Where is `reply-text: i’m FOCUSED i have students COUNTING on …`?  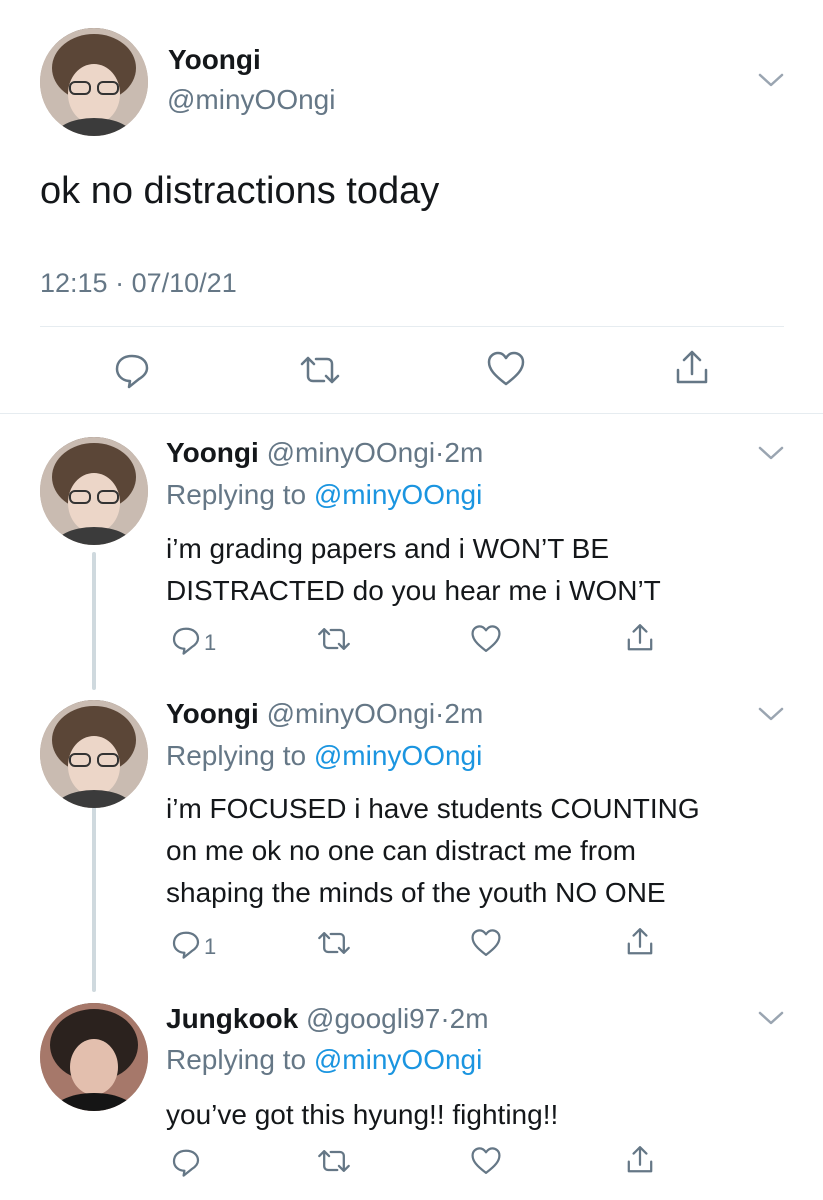
reply-text: i’m FOCUSED i have students COUNTING on … is located at coordinates (433, 851).